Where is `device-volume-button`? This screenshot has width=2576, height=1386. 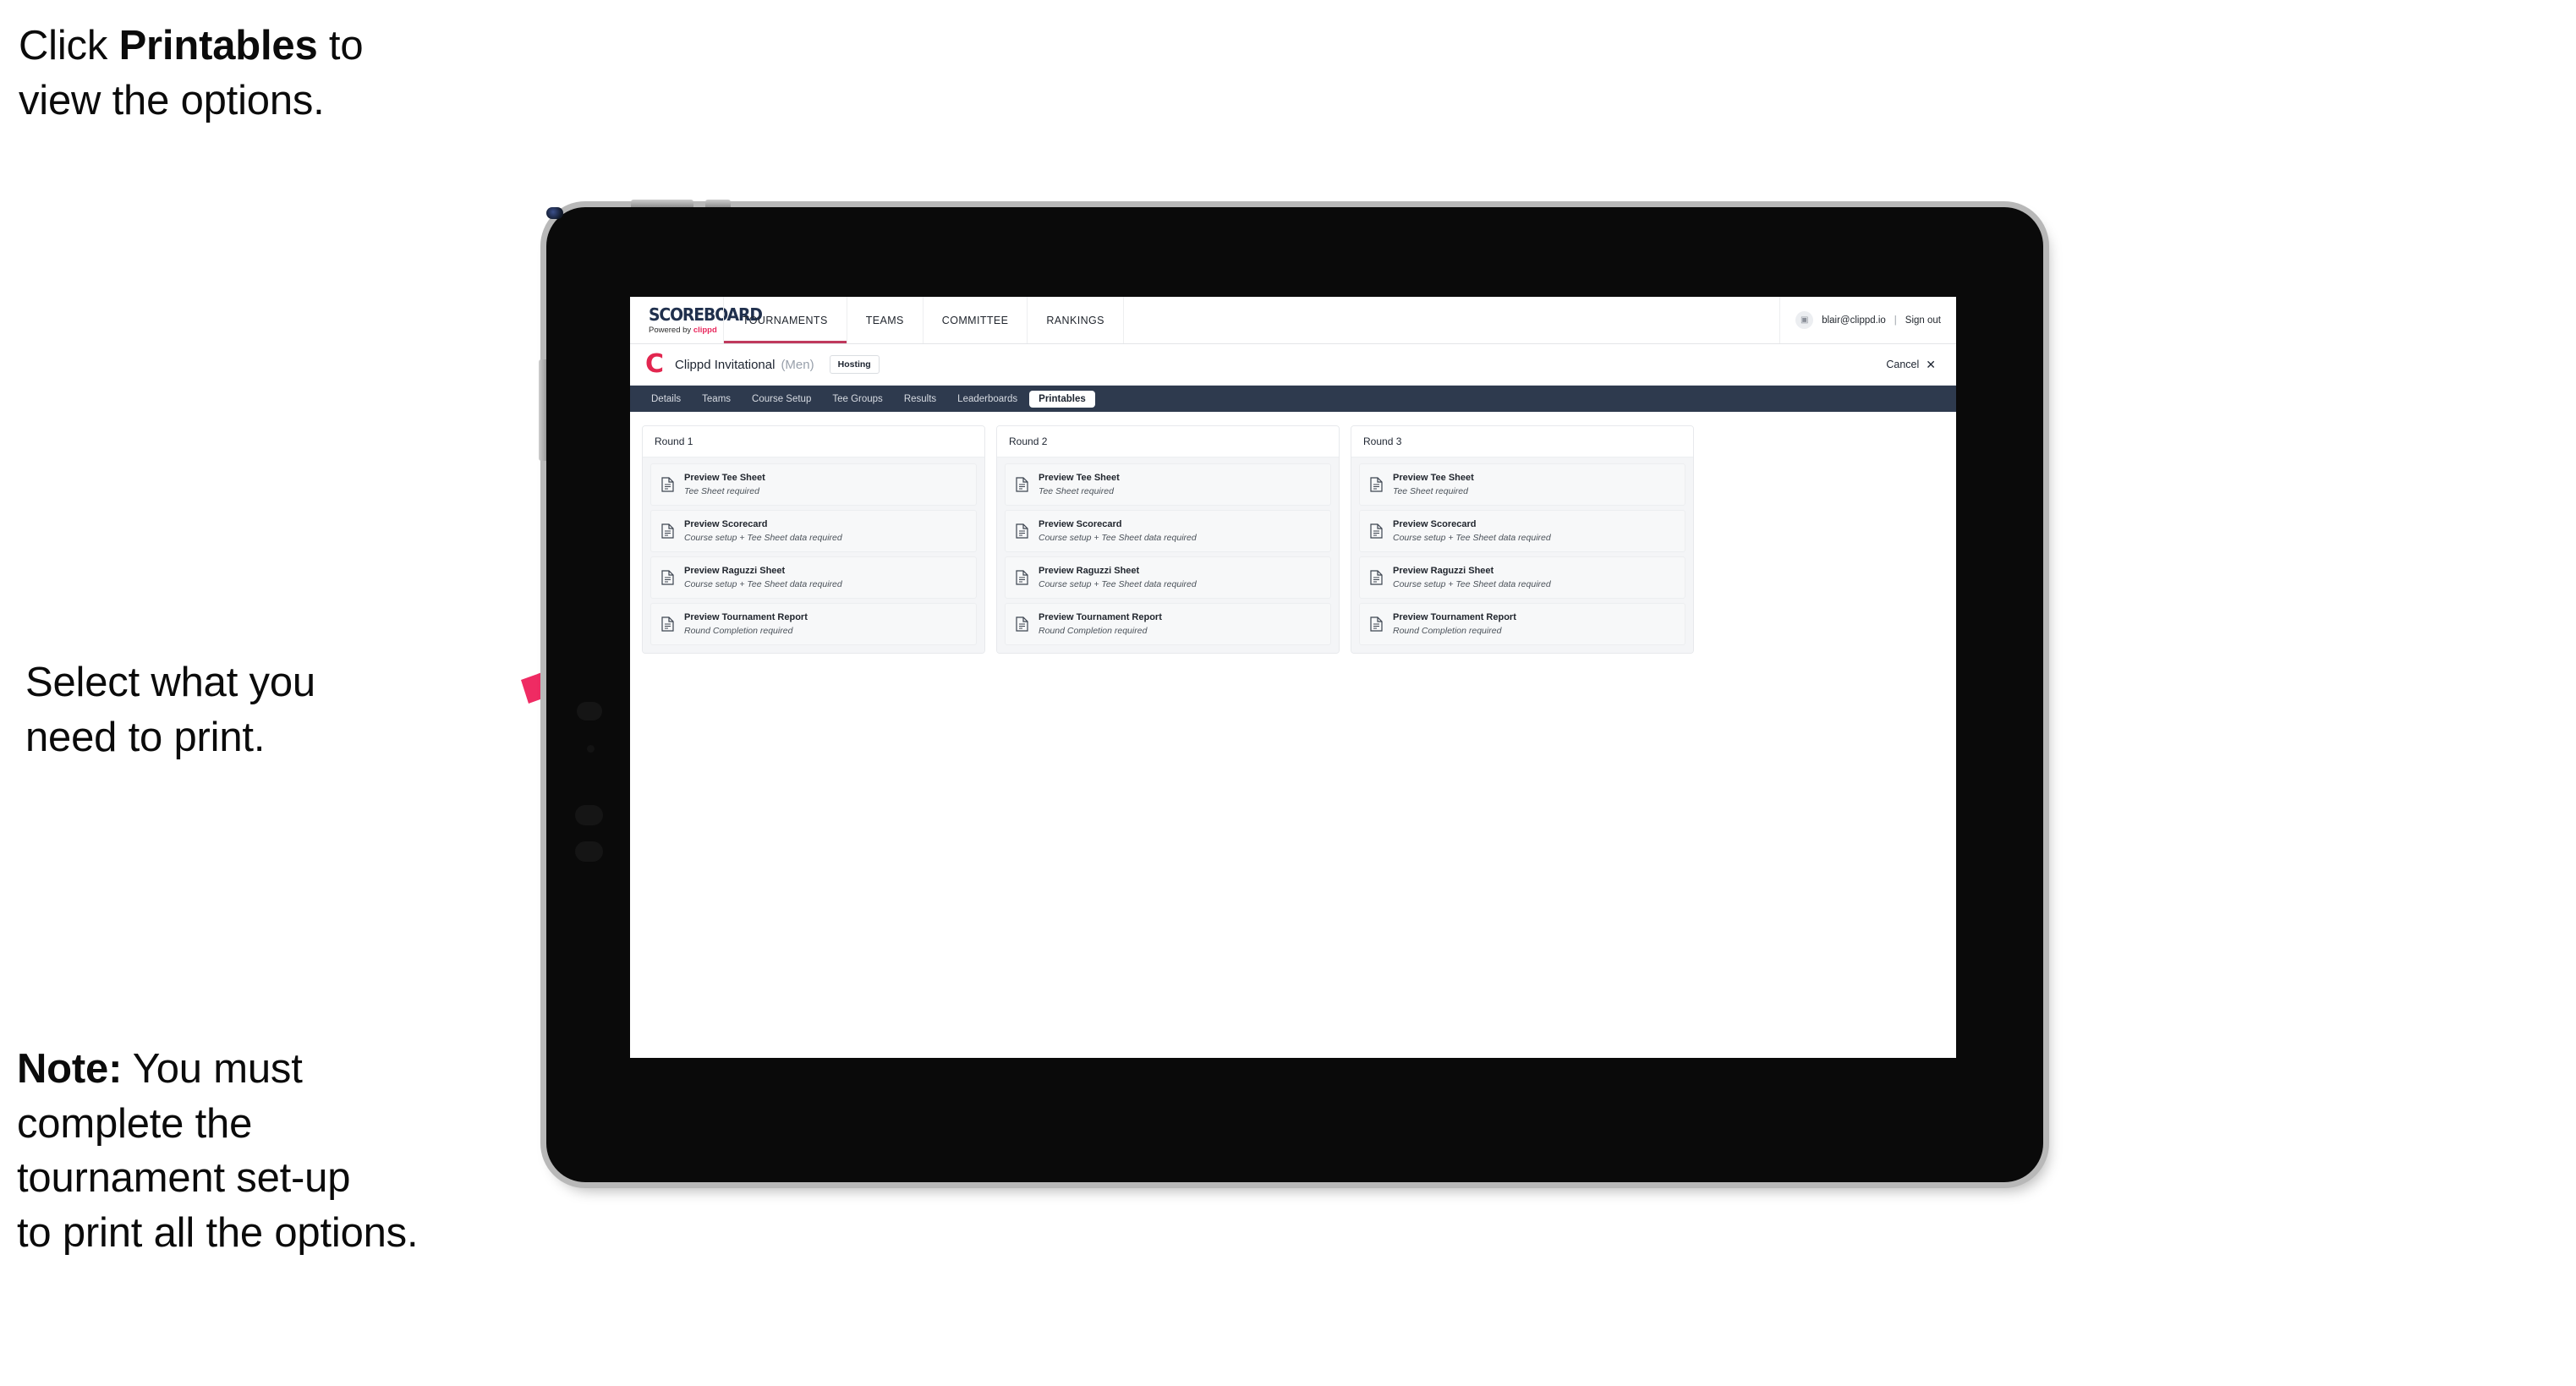
device-volume-button is located at coordinates (662, 203).